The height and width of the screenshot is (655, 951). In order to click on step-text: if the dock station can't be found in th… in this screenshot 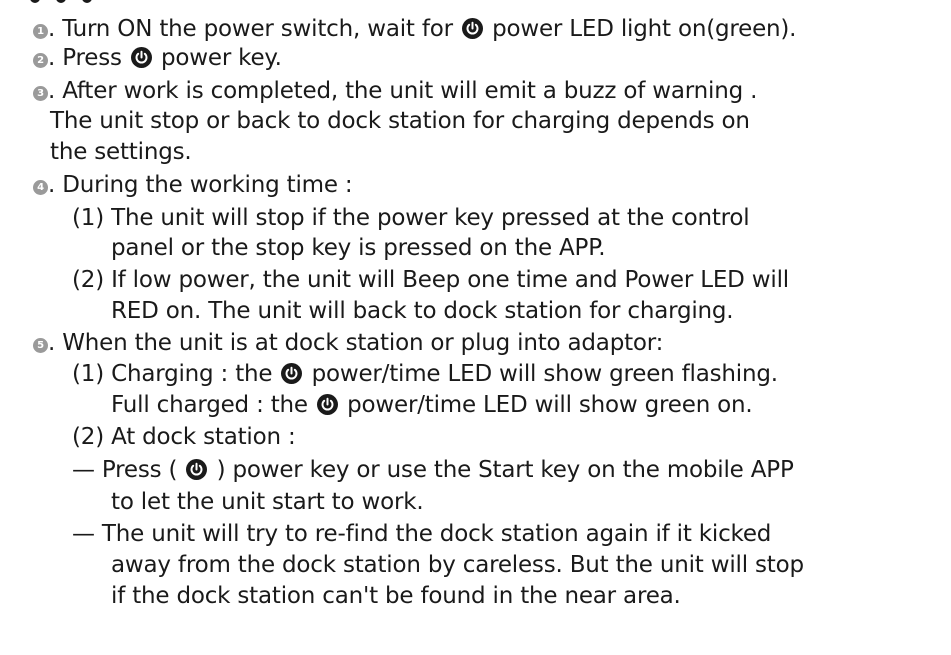, I will do `click(396, 596)`.